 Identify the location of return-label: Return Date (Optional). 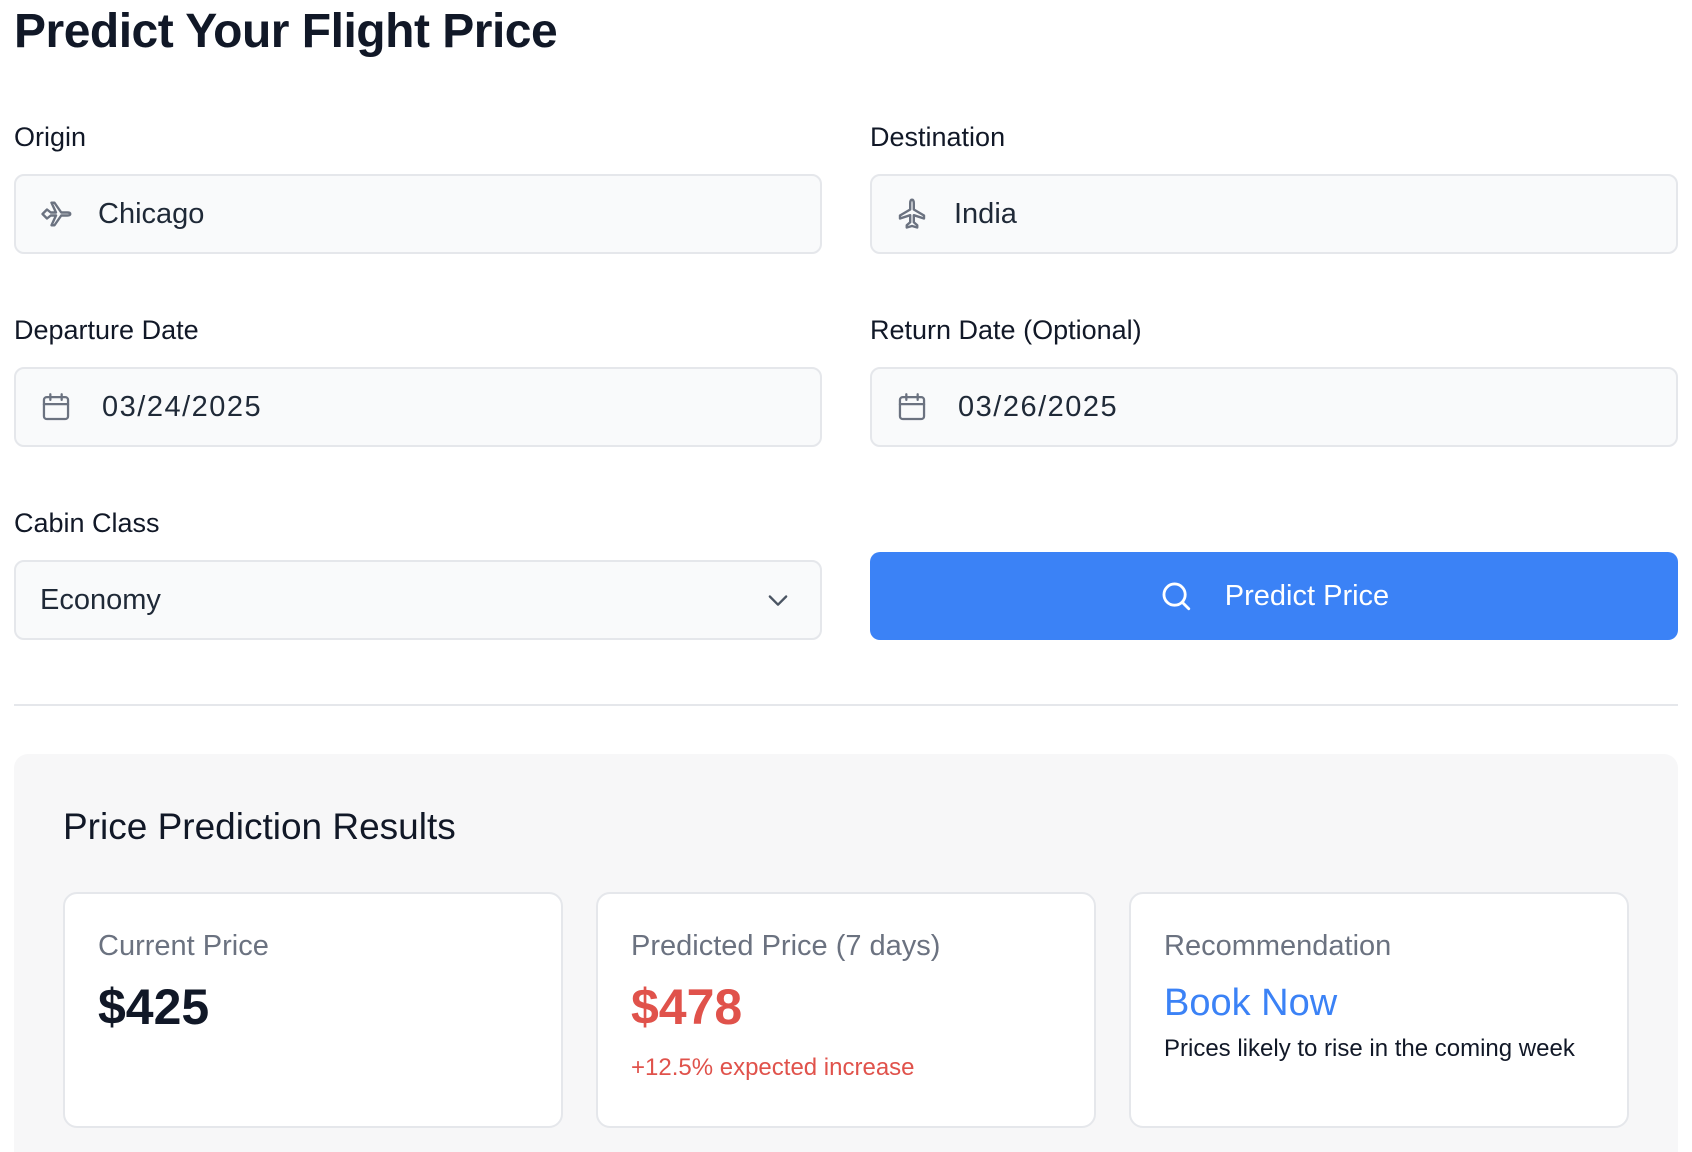
(1006, 330).